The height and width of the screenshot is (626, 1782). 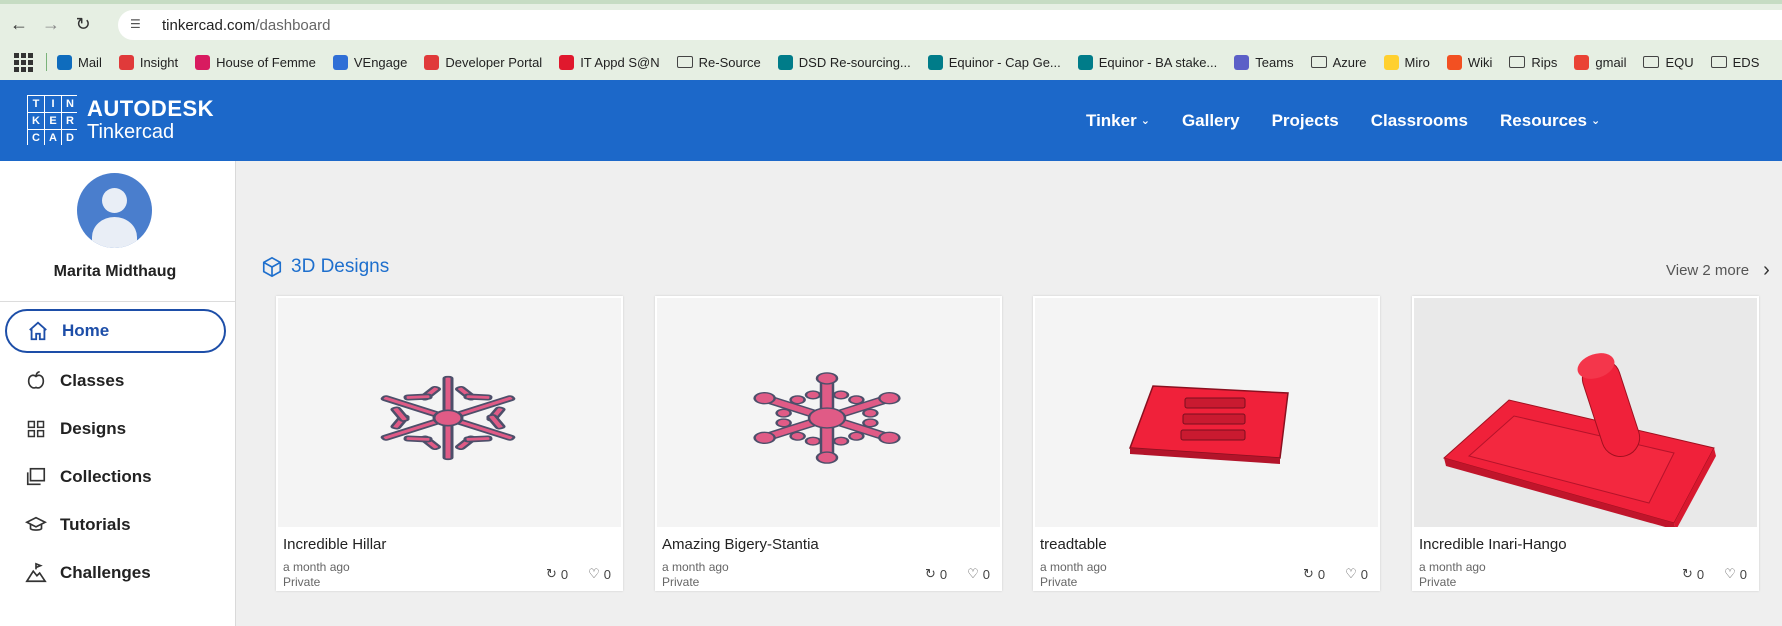 I want to click on nav-classrooms: Classrooms, so click(x=1419, y=121).